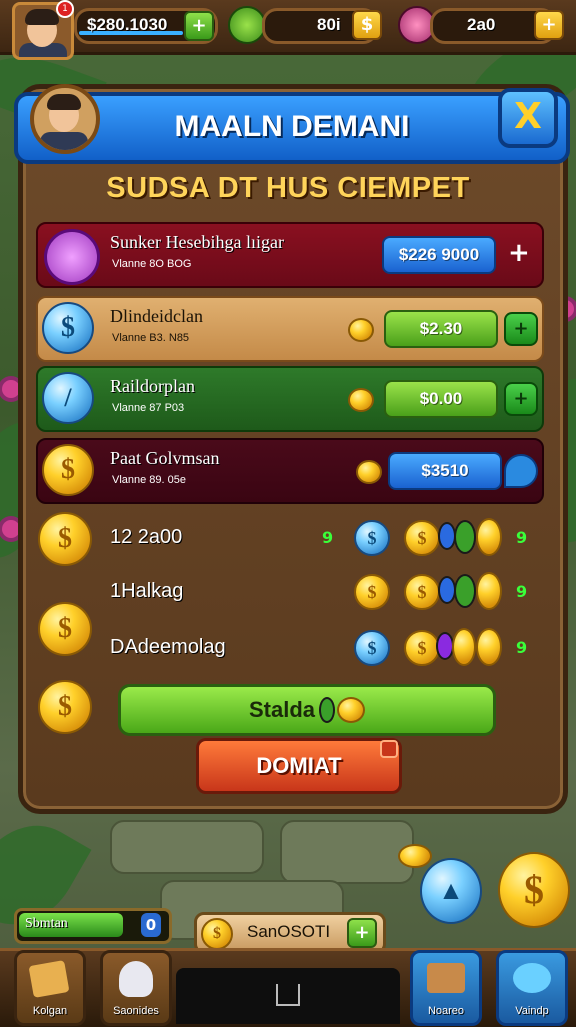 The height and width of the screenshot is (1027, 576). Describe the element at coordinates (441, 399) in the screenshot. I see `buy-button: $0.00` at that location.